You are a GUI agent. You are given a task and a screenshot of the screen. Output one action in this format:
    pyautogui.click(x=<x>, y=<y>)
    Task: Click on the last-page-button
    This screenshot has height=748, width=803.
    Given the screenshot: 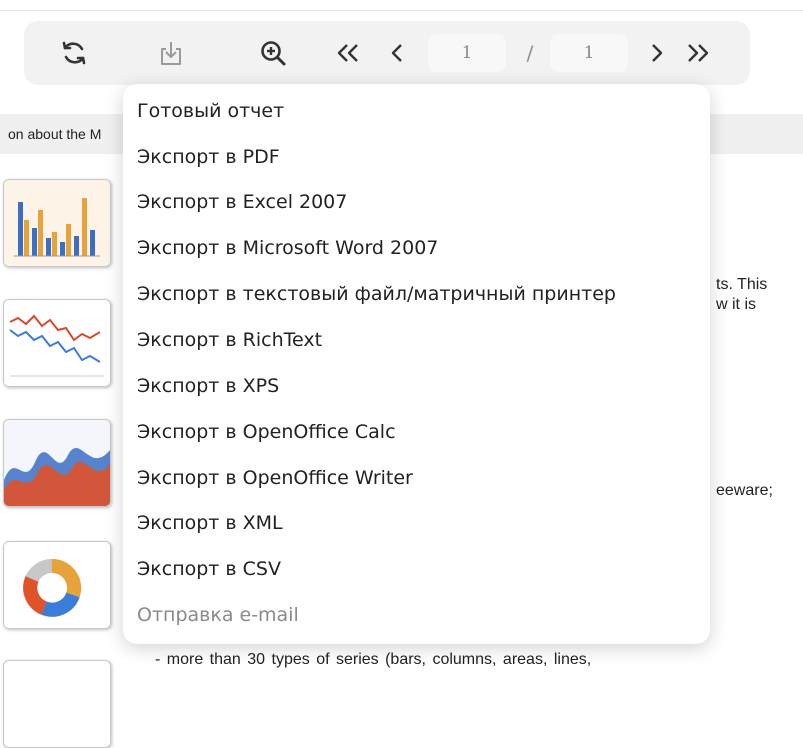 What is the action you would take?
    pyautogui.click(x=698, y=53)
    